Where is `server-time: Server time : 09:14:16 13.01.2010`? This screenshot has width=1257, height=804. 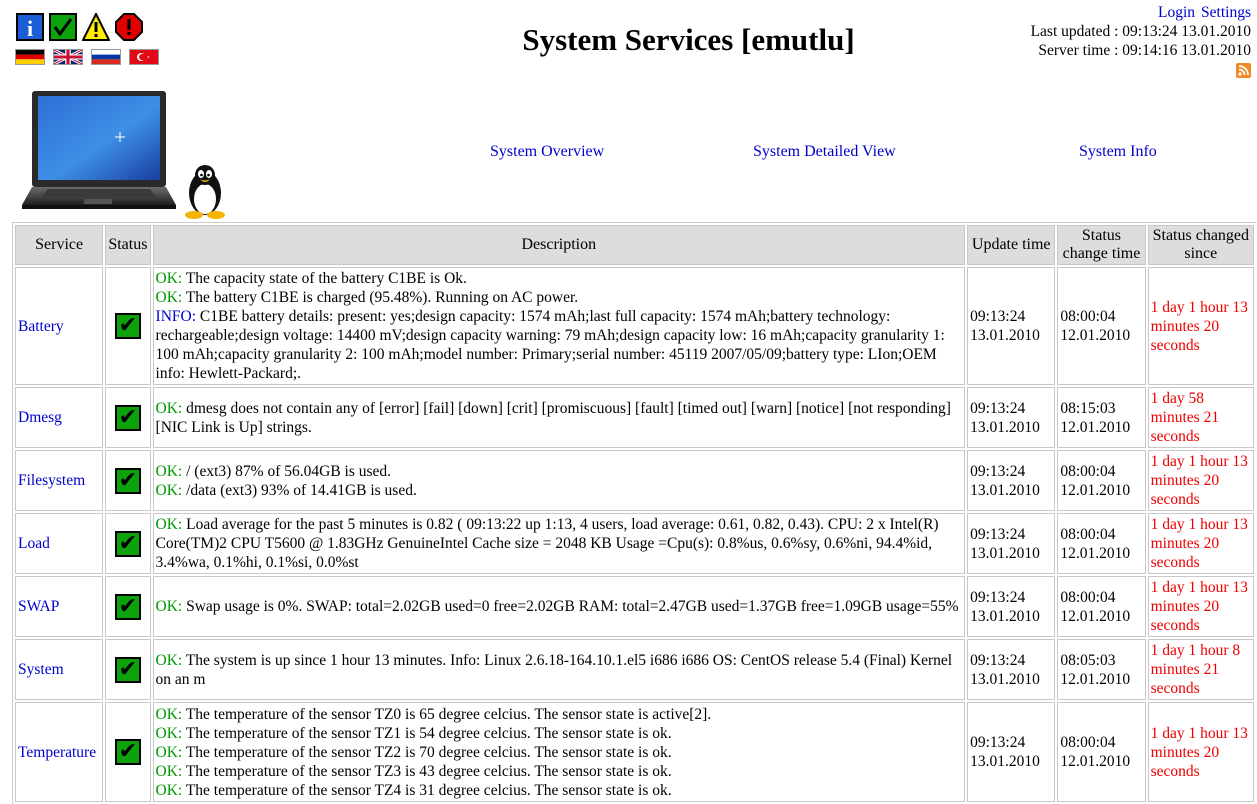 server-time: Server time : 09:14:16 13.01.2010 is located at coordinates (1144, 50).